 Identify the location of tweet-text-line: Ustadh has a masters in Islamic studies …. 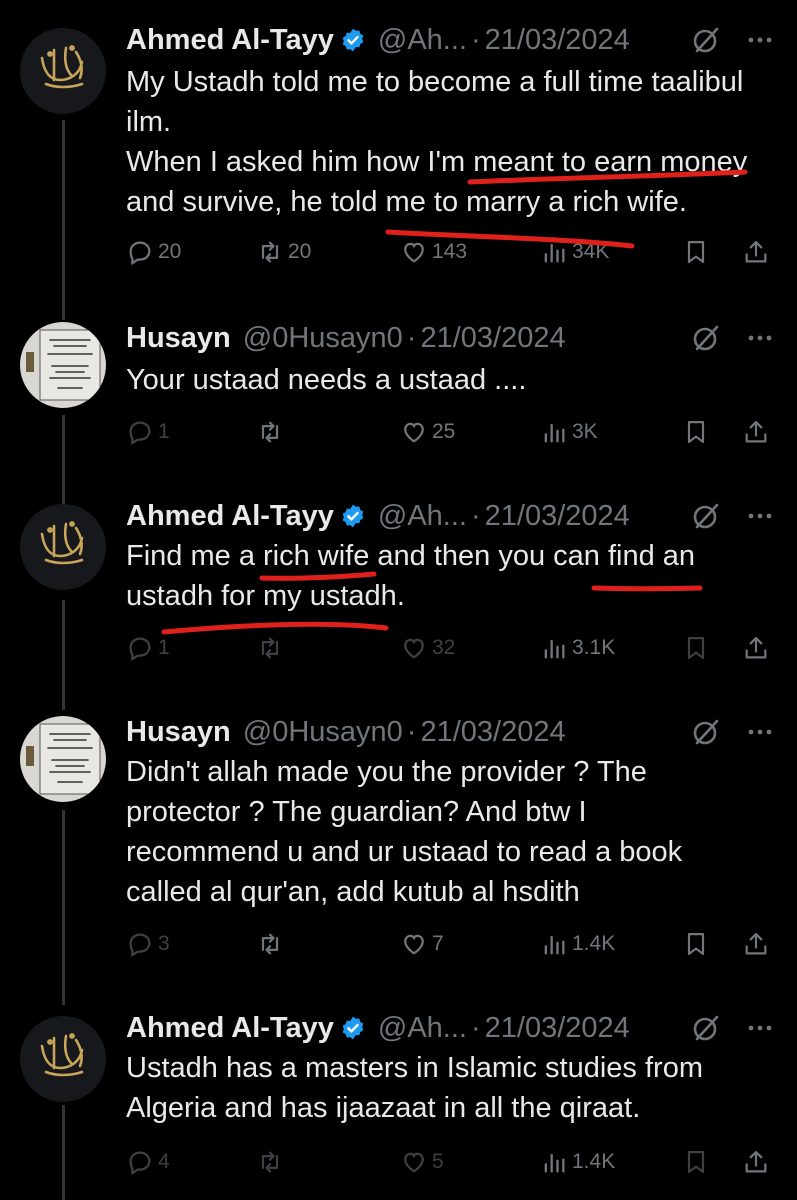
(414, 1088).